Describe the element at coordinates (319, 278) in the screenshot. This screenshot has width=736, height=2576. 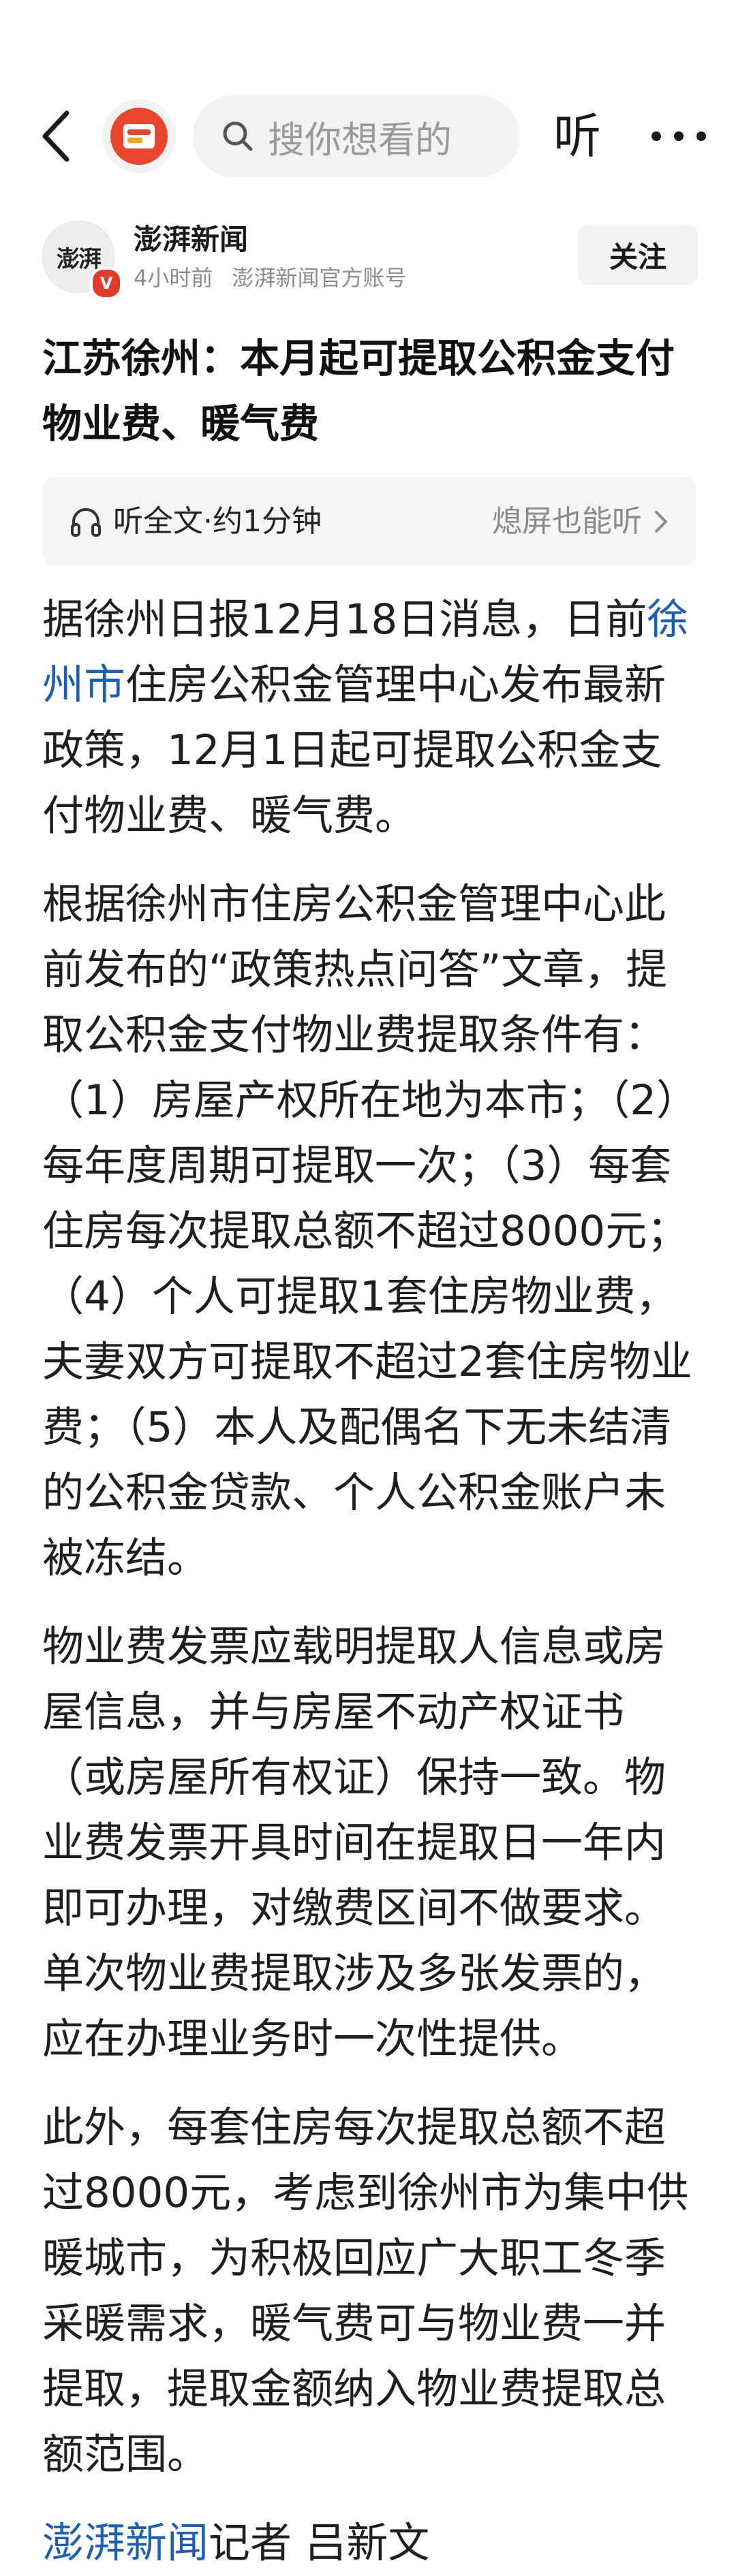
I see `account-description: 澎湃新闻官方账号` at that location.